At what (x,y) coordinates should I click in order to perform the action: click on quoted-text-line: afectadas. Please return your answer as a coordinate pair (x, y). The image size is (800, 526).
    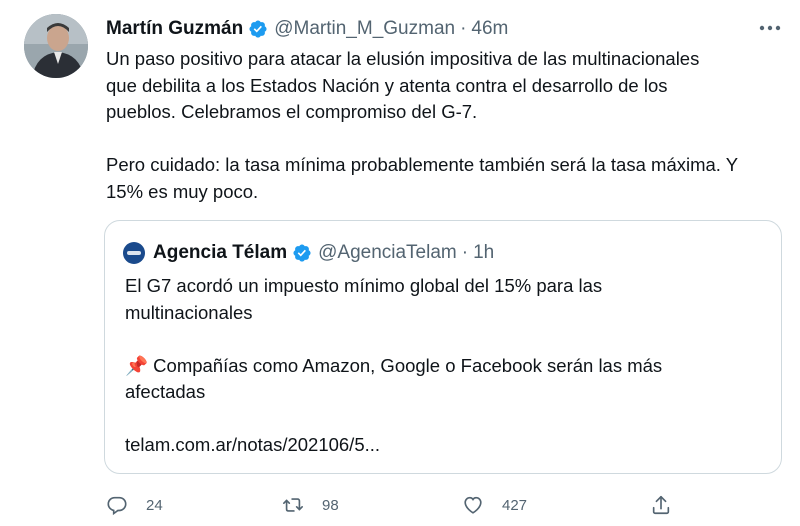
    Looking at the image, I should click on (165, 391).